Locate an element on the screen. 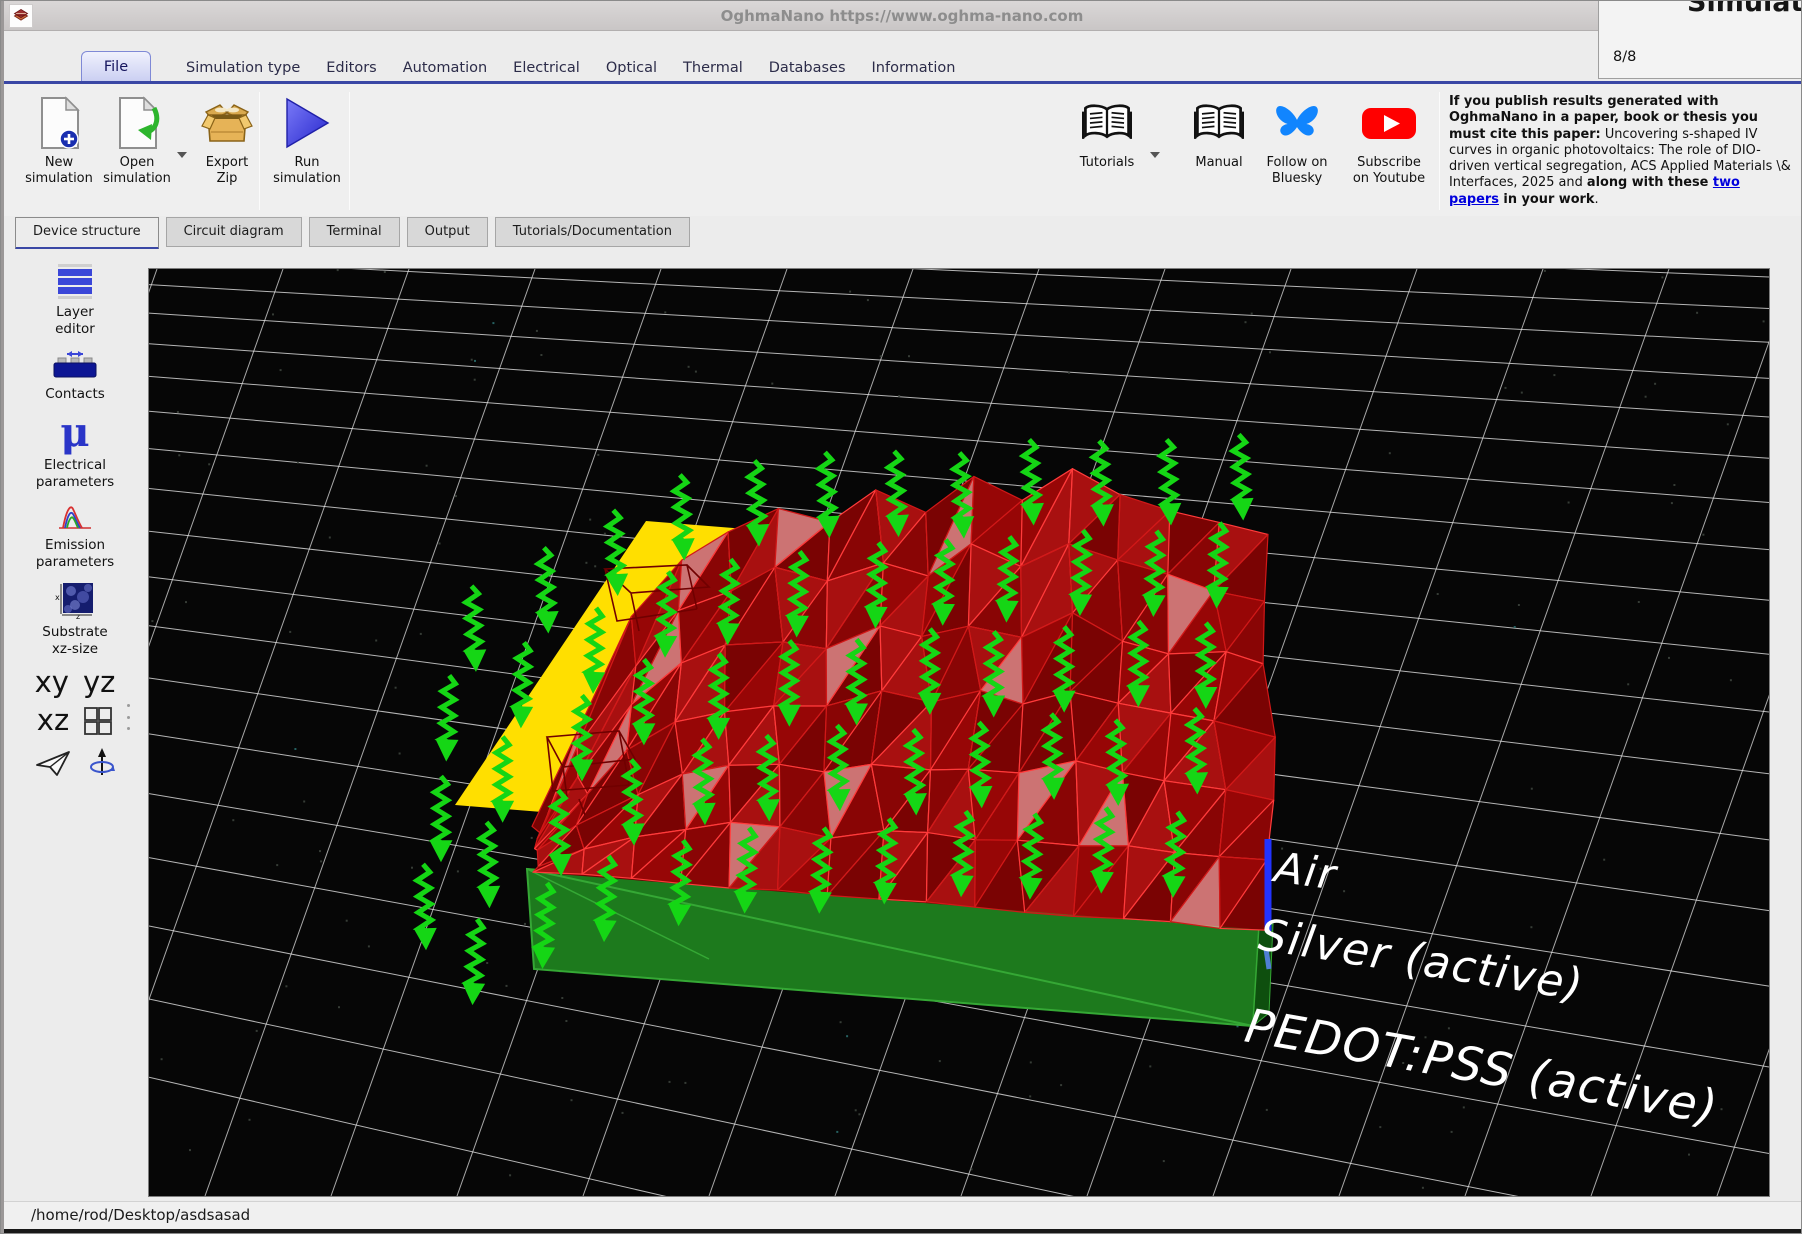 The image size is (1802, 1234). emission-spectrum-icon is located at coordinates (75, 517).